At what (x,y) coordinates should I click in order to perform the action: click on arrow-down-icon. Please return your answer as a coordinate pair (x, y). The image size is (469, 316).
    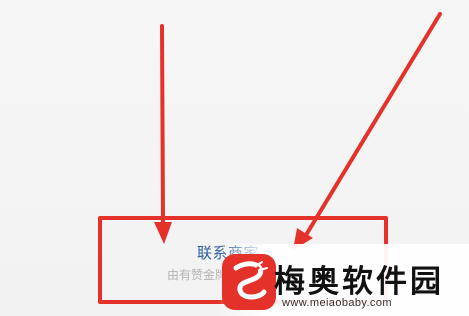
    Looking at the image, I should click on (163, 134).